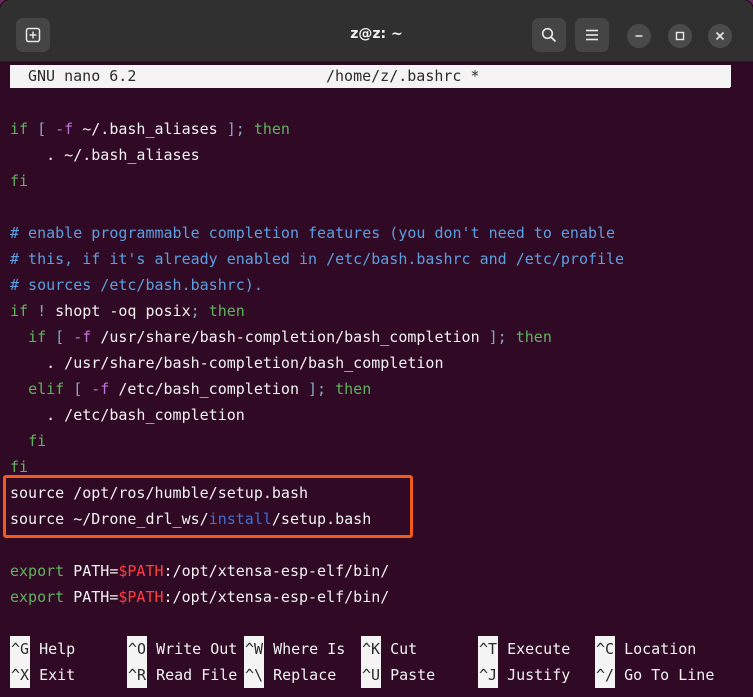 The image size is (753, 697). Describe the element at coordinates (123, 155) in the screenshot. I see `code-line-2: . ~/.bash_aliases` at that location.